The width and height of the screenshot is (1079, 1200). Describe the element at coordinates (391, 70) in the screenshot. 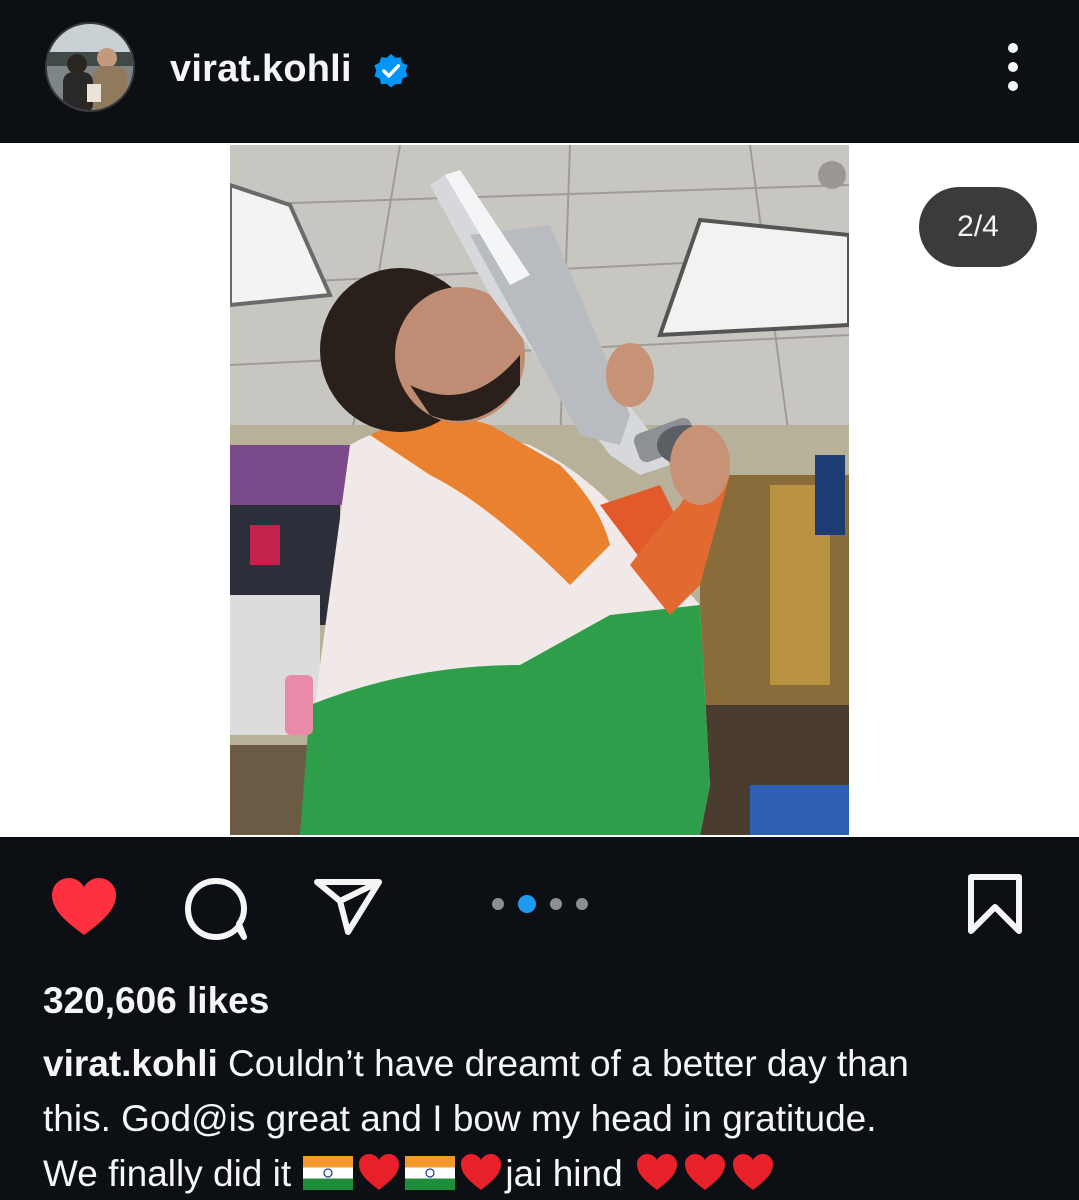

I see `verified-badge-icon` at that location.